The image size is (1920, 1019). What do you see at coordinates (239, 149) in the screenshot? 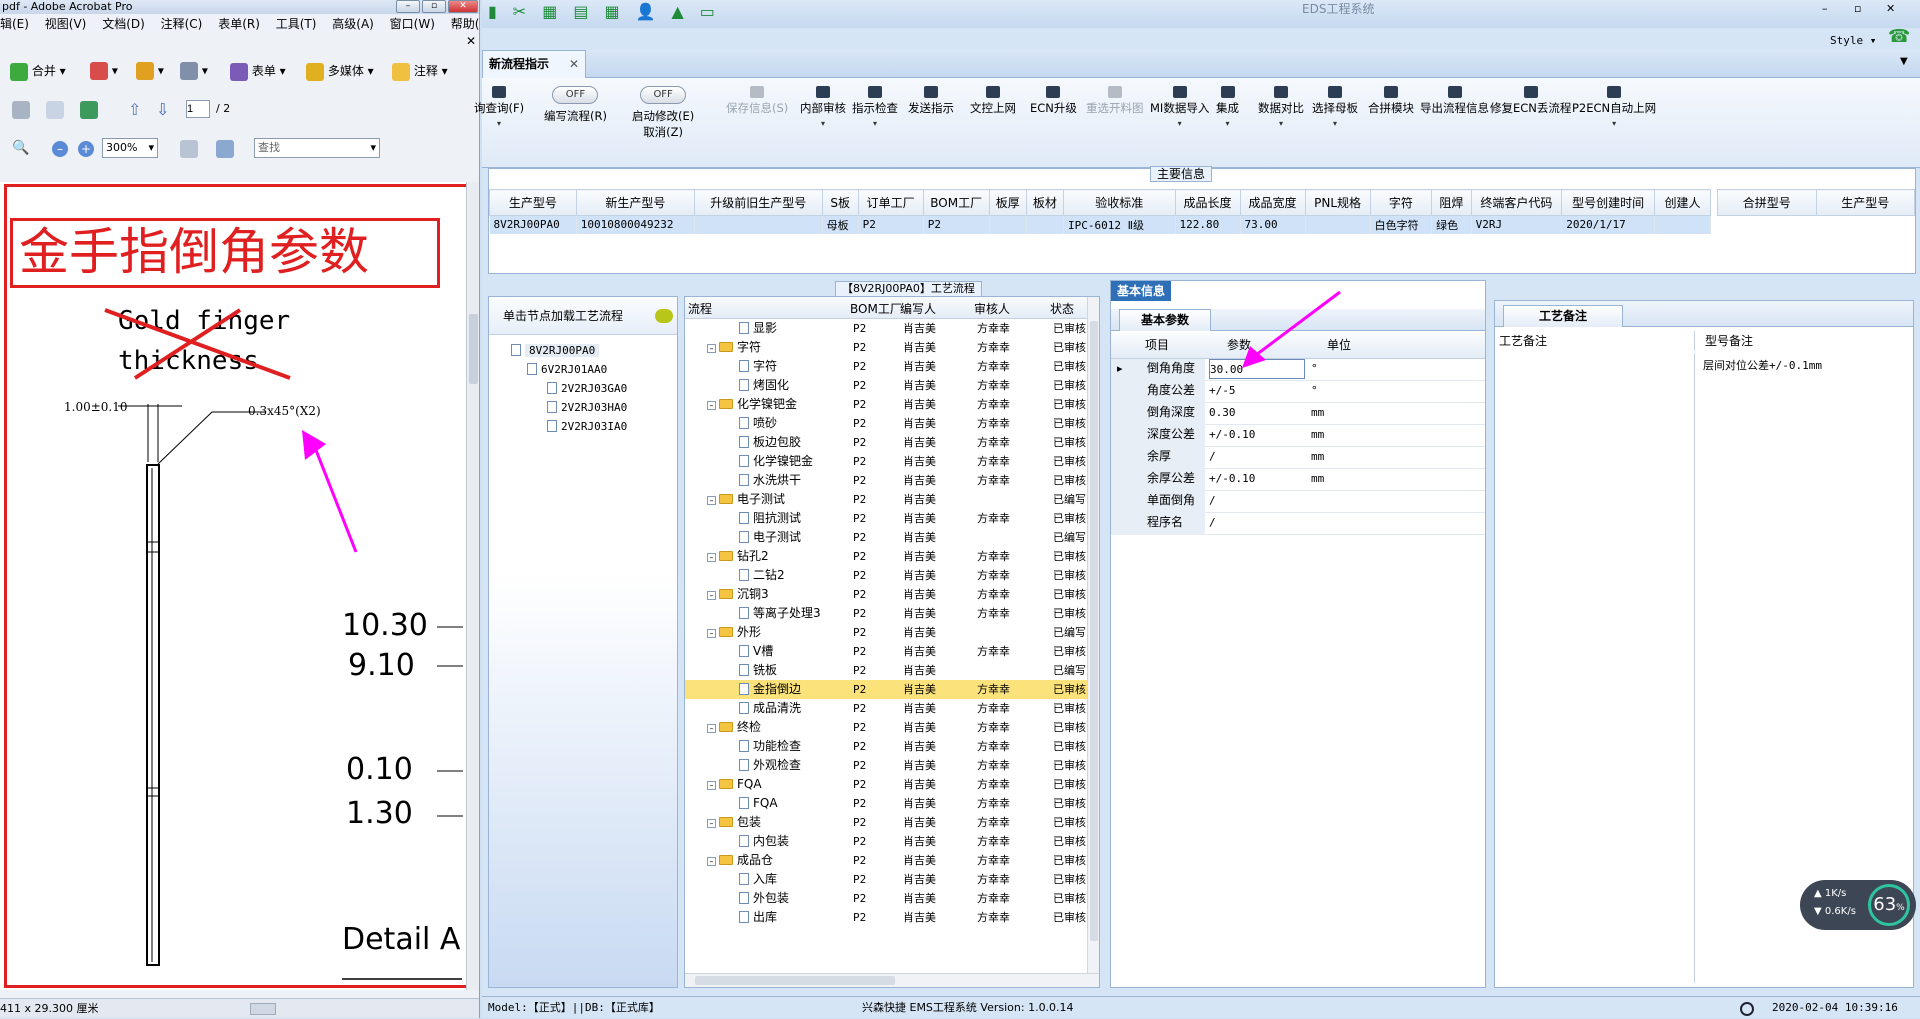
I see `acrobat-toolbar-zoom: 🔍 – + 300% ▾ 查找 ▾` at bounding box center [239, 149].